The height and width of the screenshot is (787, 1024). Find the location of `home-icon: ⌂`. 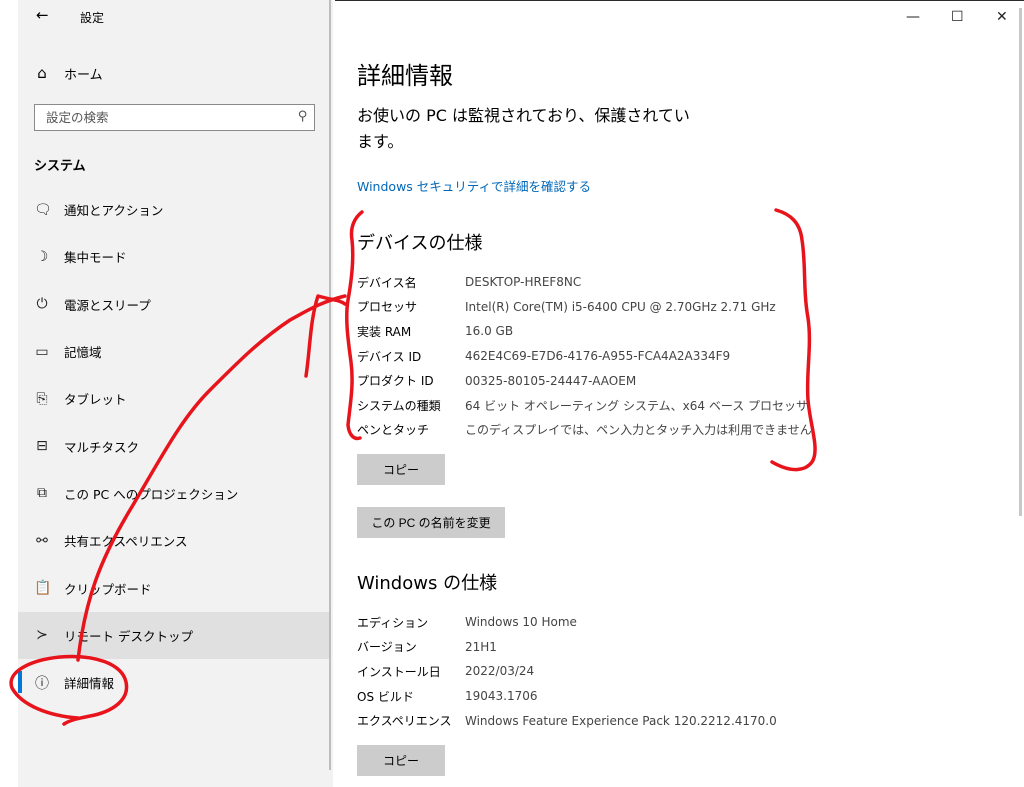

home-icon: ⌂ is located at coordinates (42, 73).